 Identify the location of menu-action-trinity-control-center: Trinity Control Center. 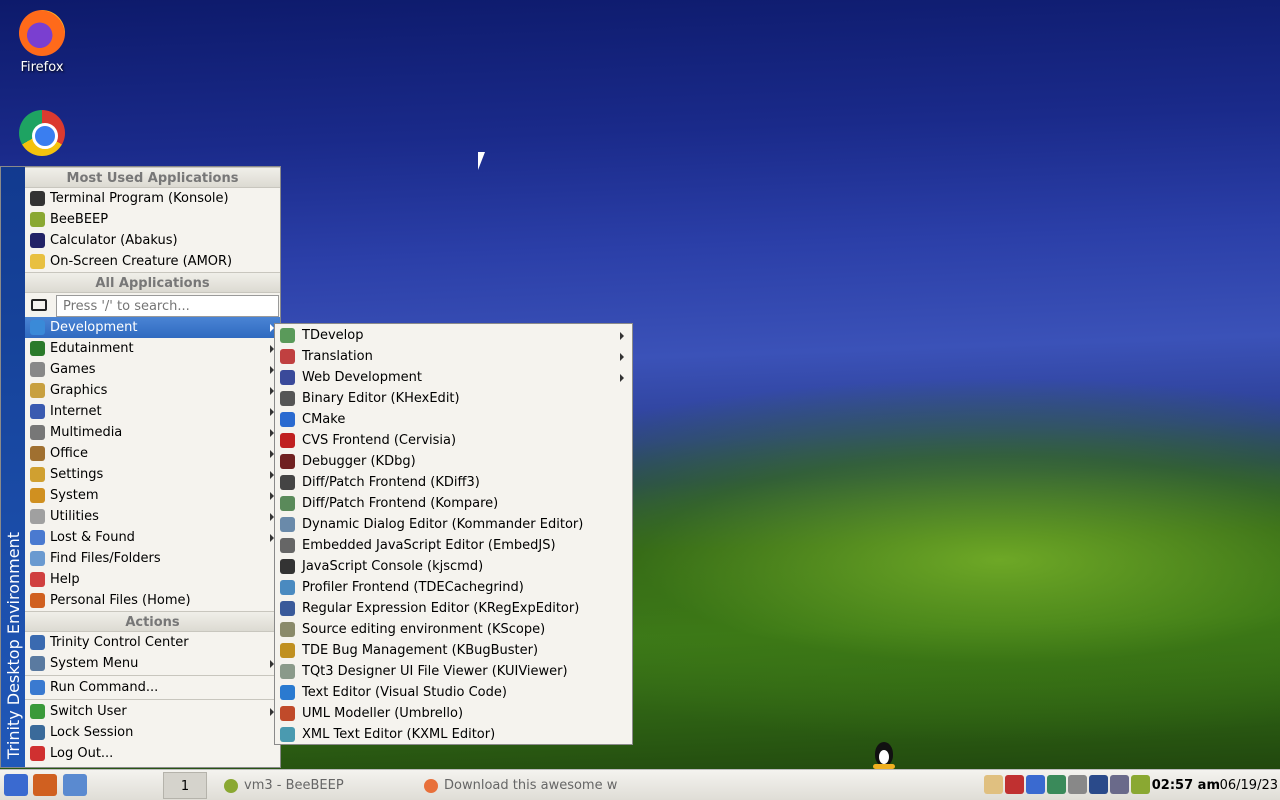
(152, 642).